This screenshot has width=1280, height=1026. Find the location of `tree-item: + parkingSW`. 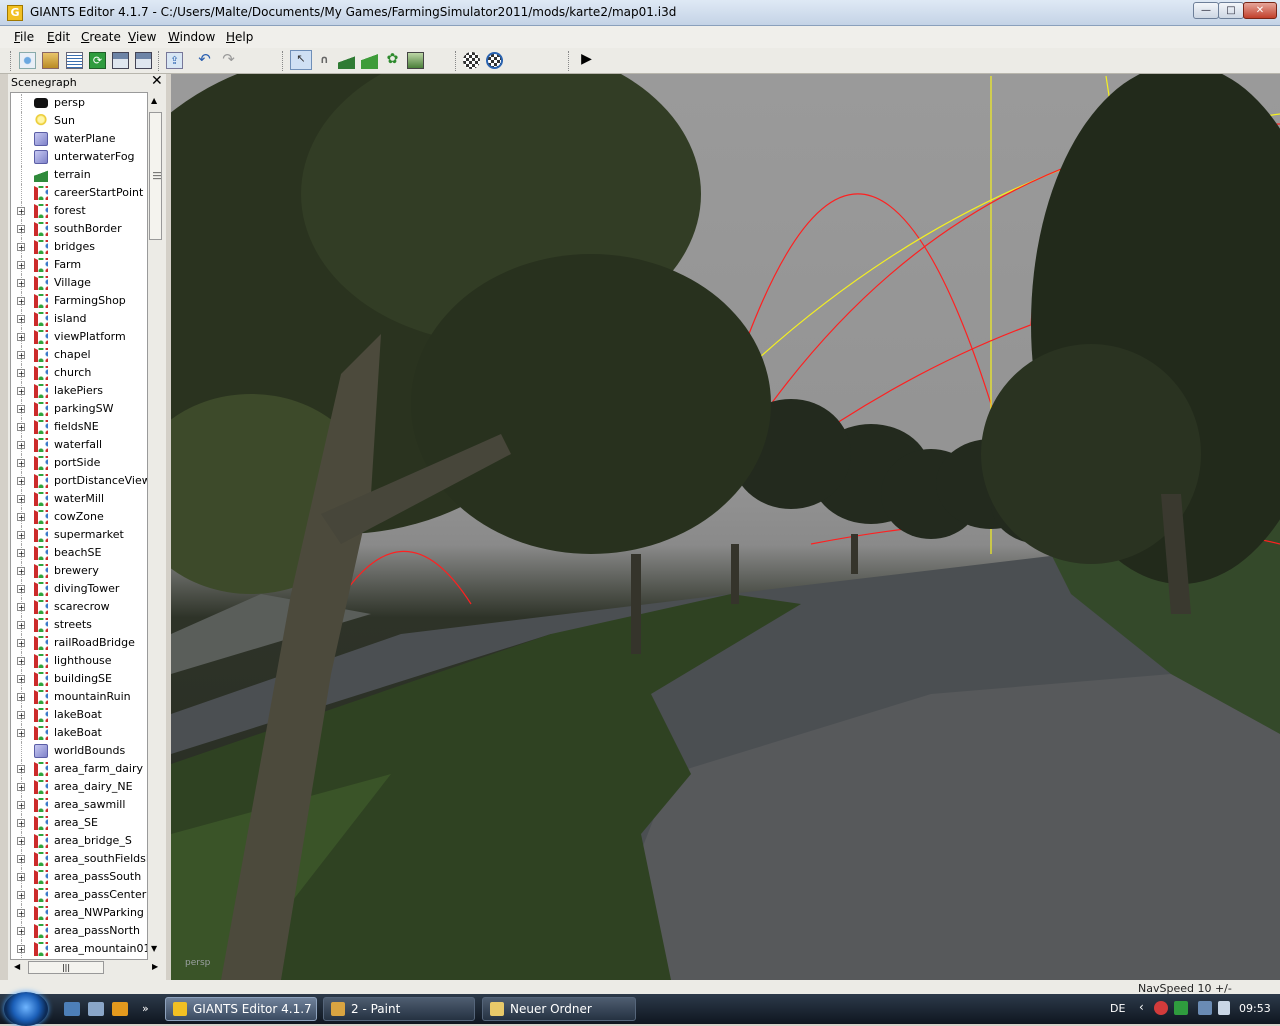

tree-item: + parkingSW is located at coordinates (79, 409).